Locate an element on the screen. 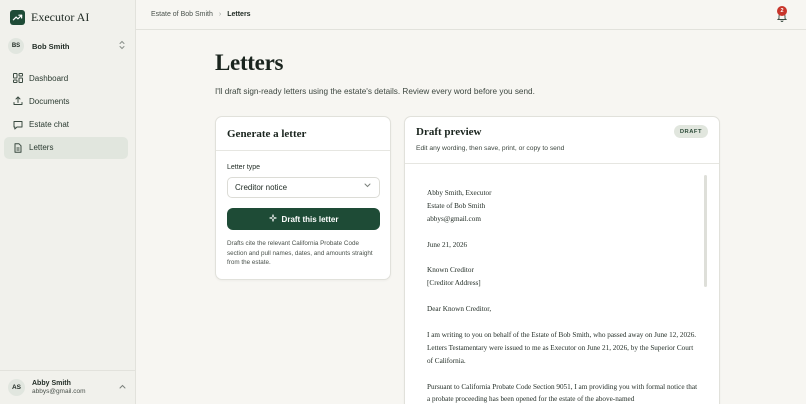  sender-line: Estate of Bob Smith is located at coordinates (456, 205).